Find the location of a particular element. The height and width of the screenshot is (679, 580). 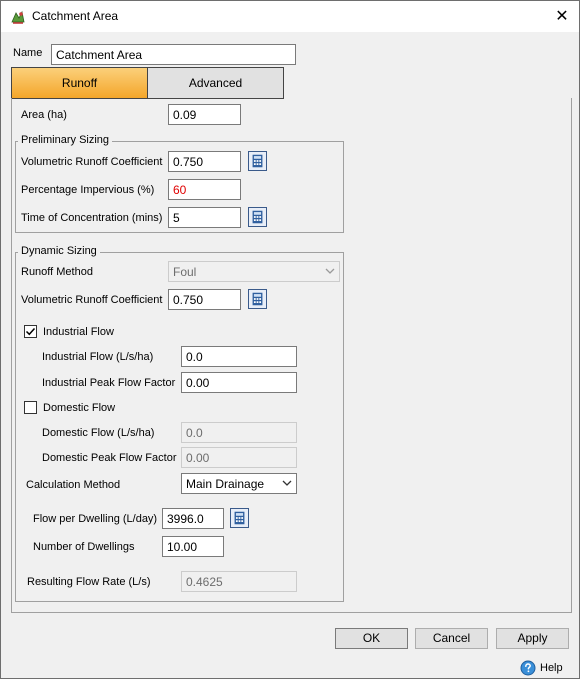

domestic-peak-input: 0.00 is located at coordinates (239, 457).